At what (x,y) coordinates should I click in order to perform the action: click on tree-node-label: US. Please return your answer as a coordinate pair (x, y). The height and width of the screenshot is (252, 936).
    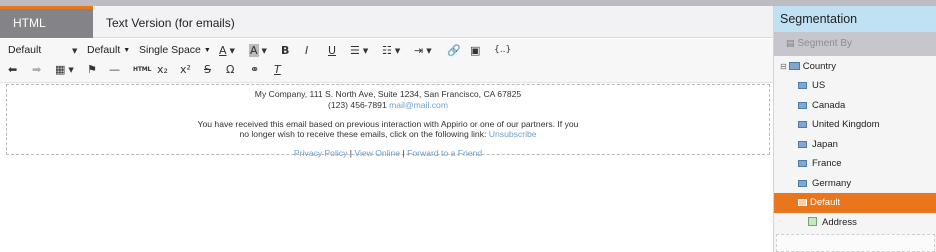
    Looking at the image, I should click on (819, 85).